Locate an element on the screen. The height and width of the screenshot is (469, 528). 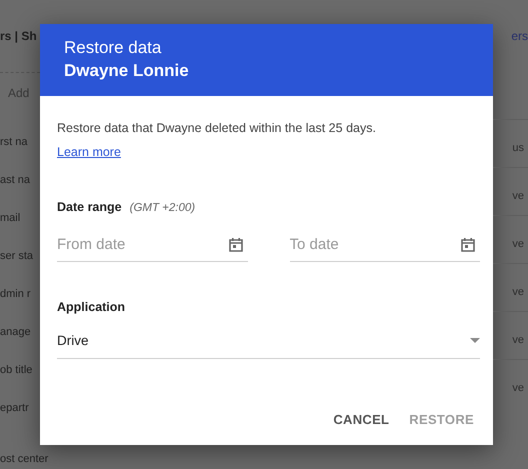
application-select: Drive is located at coordinates (268, 340).